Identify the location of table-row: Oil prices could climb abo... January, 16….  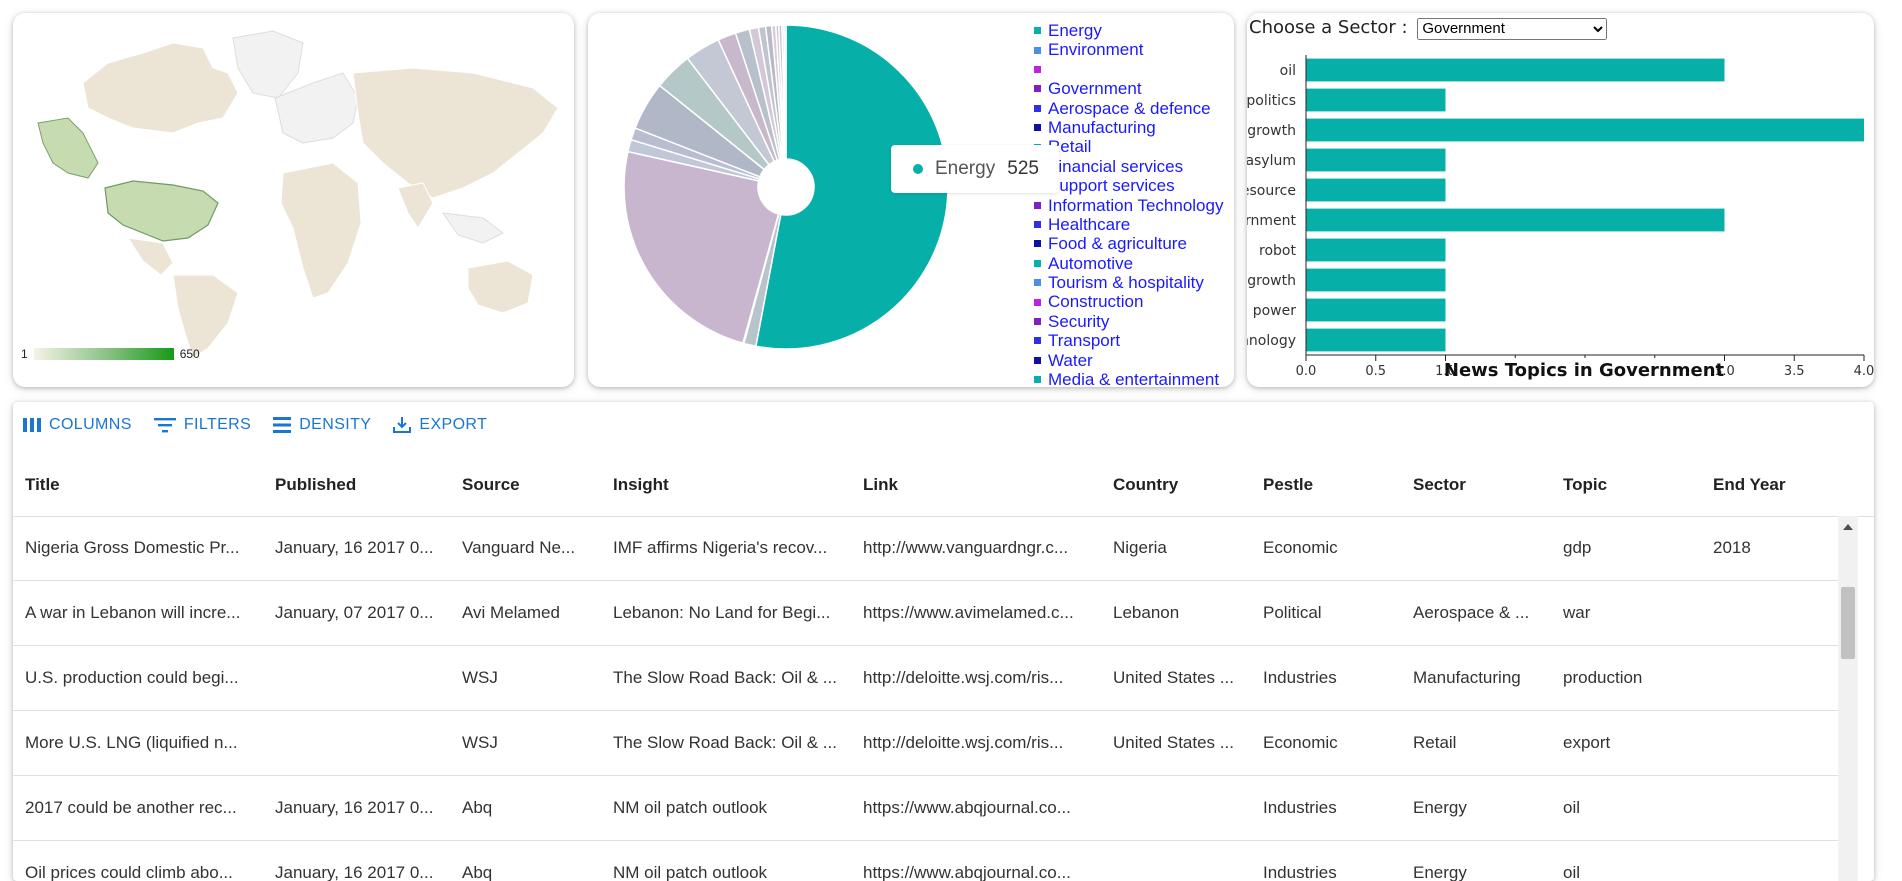
(932, 861).